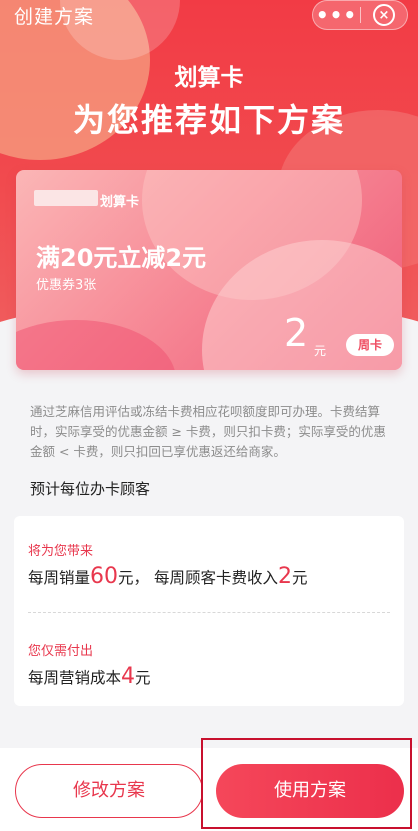 This screenshot has width=418, height=831. I want to click on close-button: ×, so click(384, 15).